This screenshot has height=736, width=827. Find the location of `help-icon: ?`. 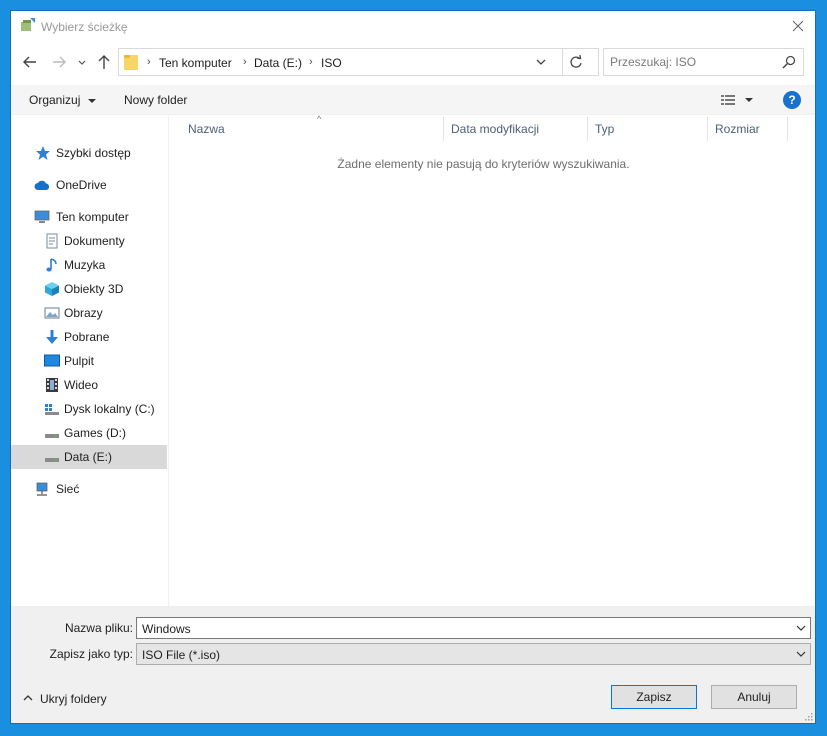

help-icon: ? is located at coordinates (792, 100).